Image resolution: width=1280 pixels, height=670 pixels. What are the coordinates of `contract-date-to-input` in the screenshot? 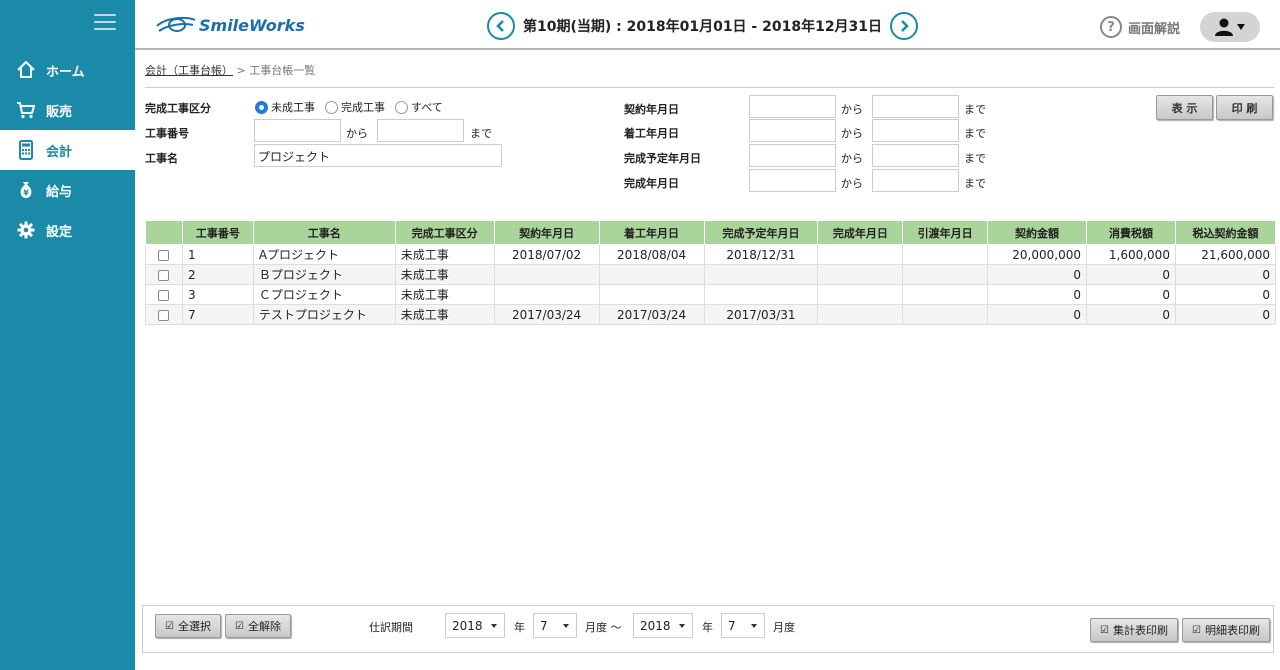 It's located at (915, 106).